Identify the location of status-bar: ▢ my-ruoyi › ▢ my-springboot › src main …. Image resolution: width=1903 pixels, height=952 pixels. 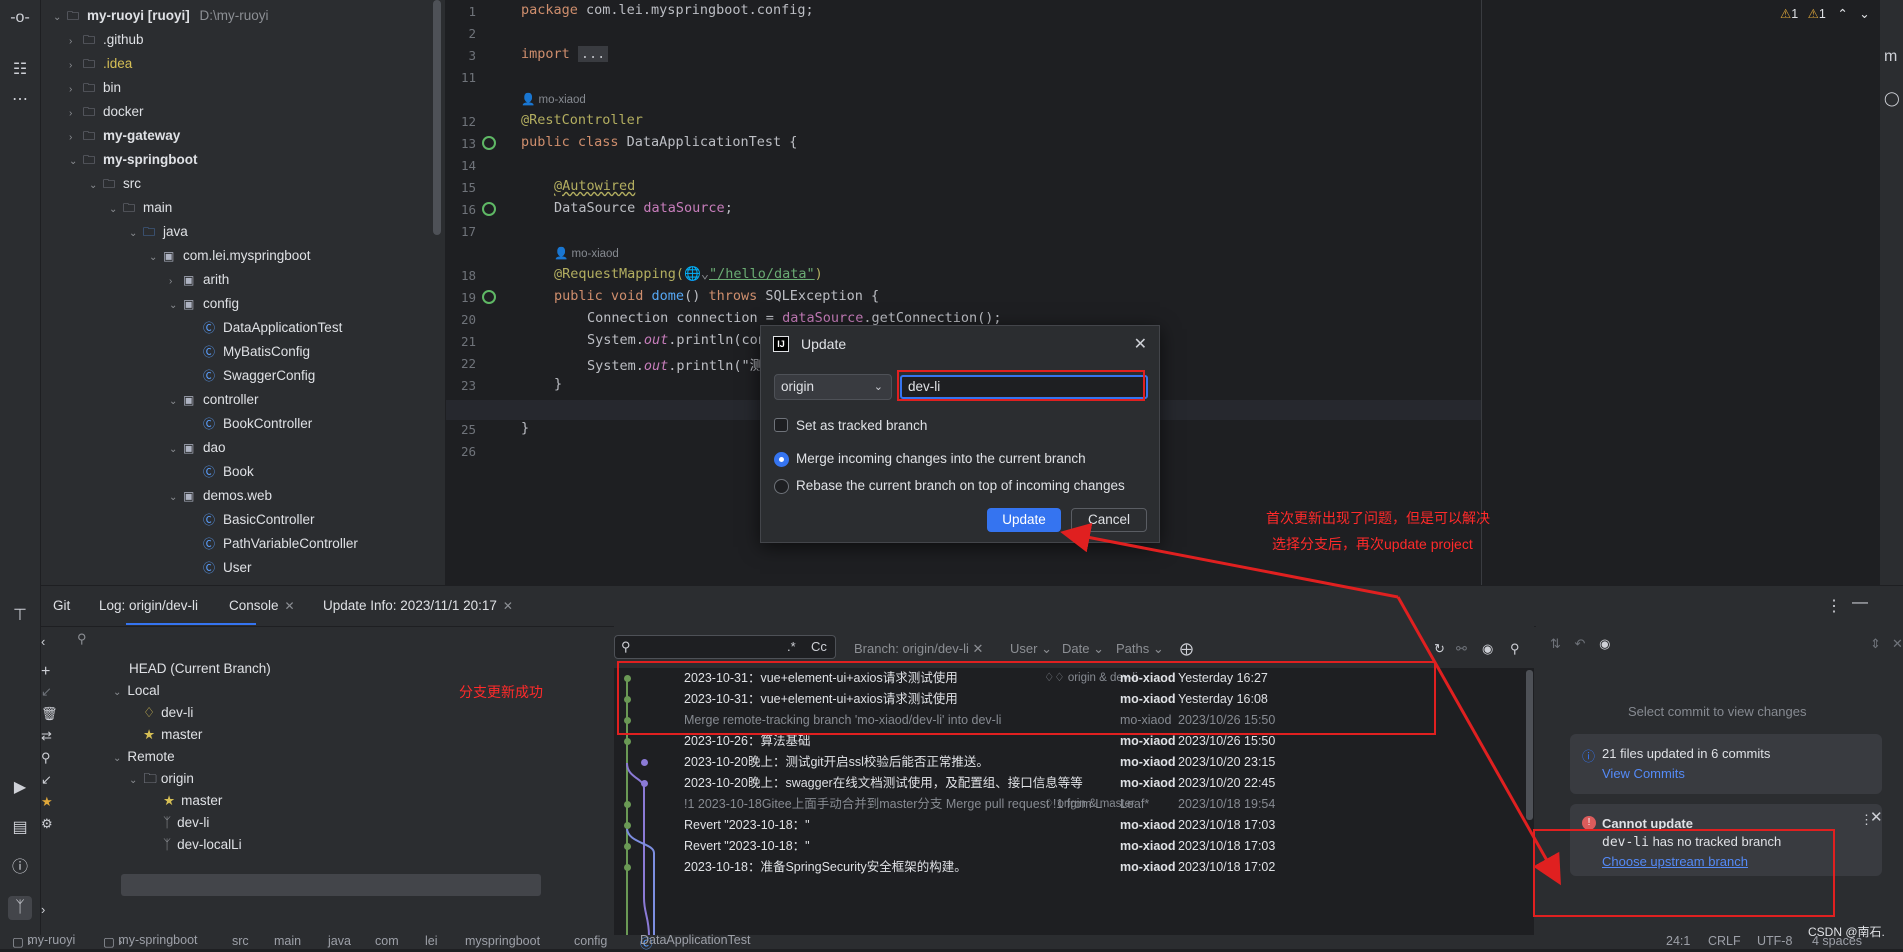
(951, 938).